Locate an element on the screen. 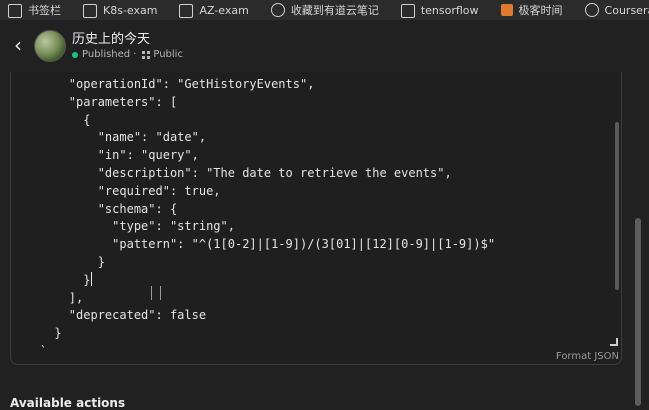 Image resolution: width=649 pixels, height=410 pixels. code-line-with-cursor: } is located at coordinates (253, 280).